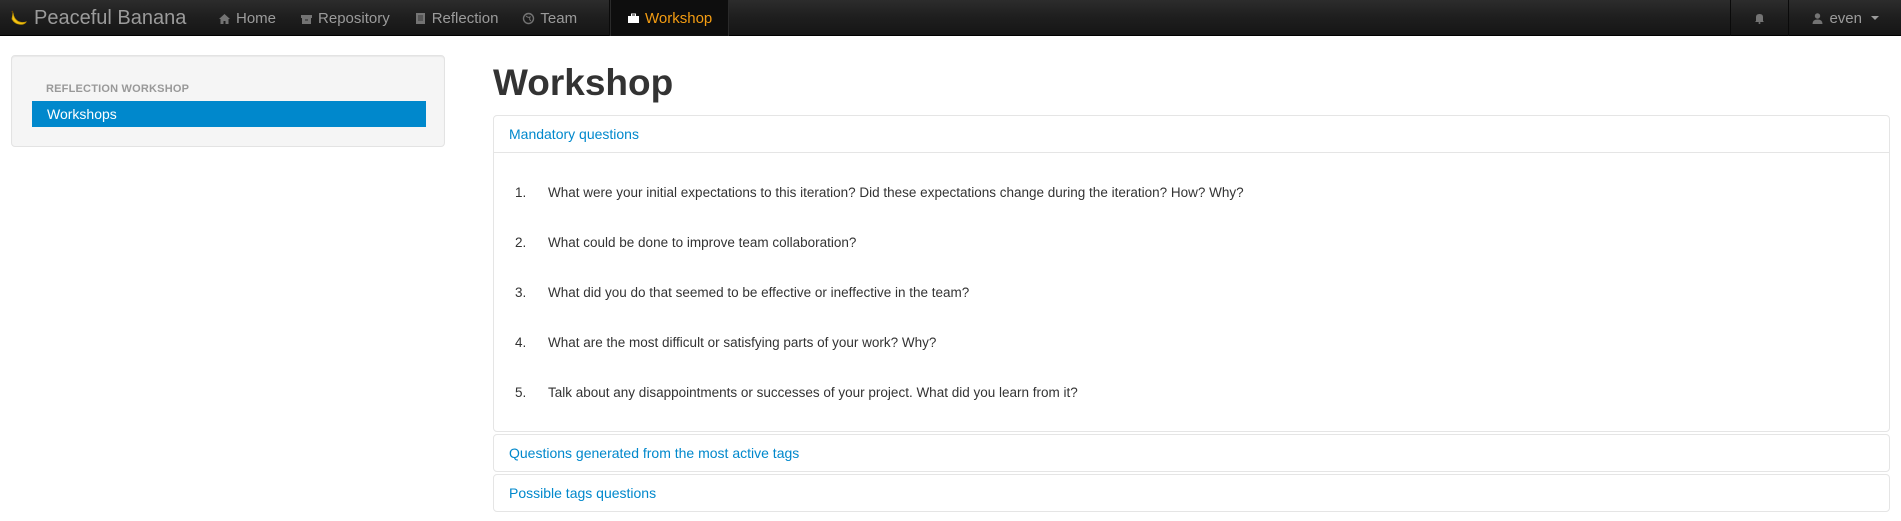  Describe the element at coordinates (1191, 134) in the screenshot. I see `panel-heading-mandatory-questions: Mandatory questions` at that location.